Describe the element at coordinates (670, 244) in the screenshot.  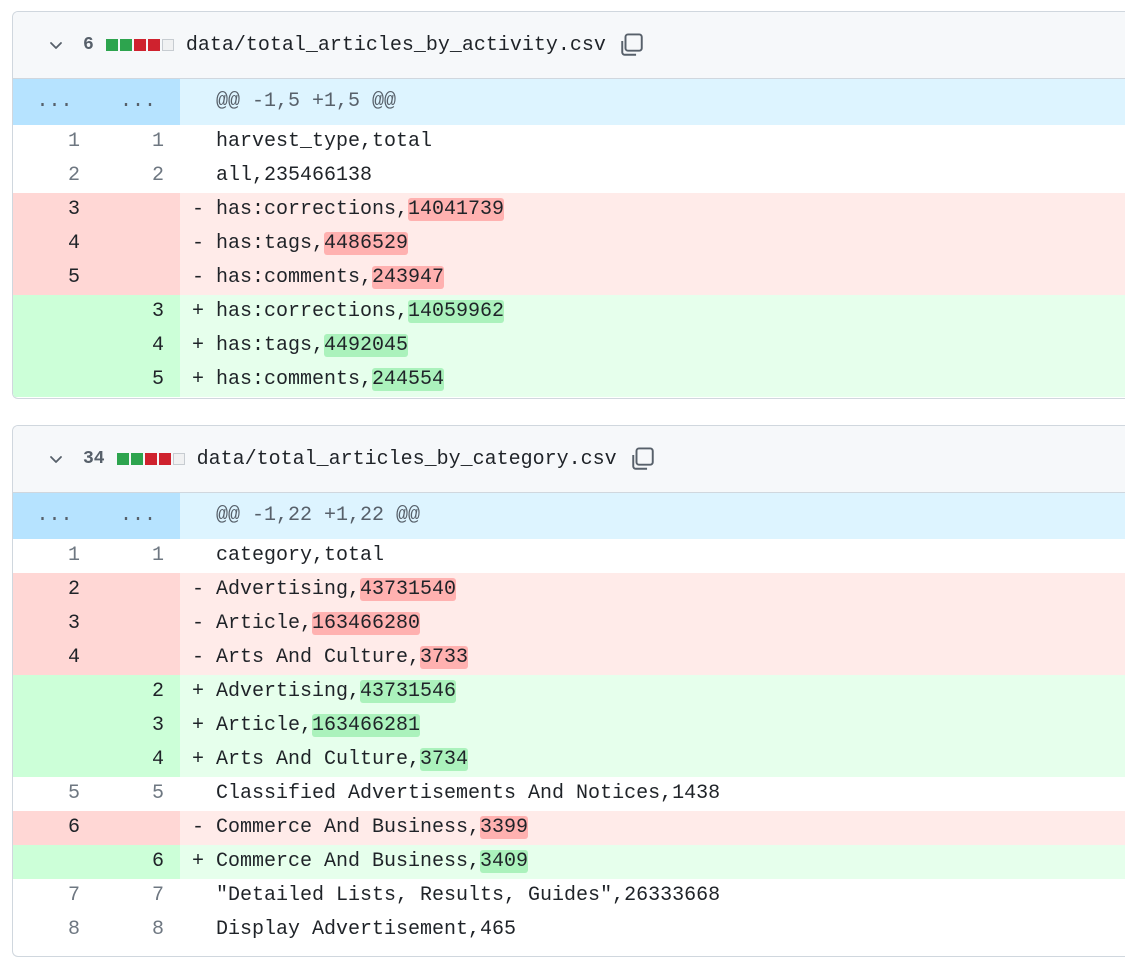
I see `line-code: has:tags,4486529` at that location.